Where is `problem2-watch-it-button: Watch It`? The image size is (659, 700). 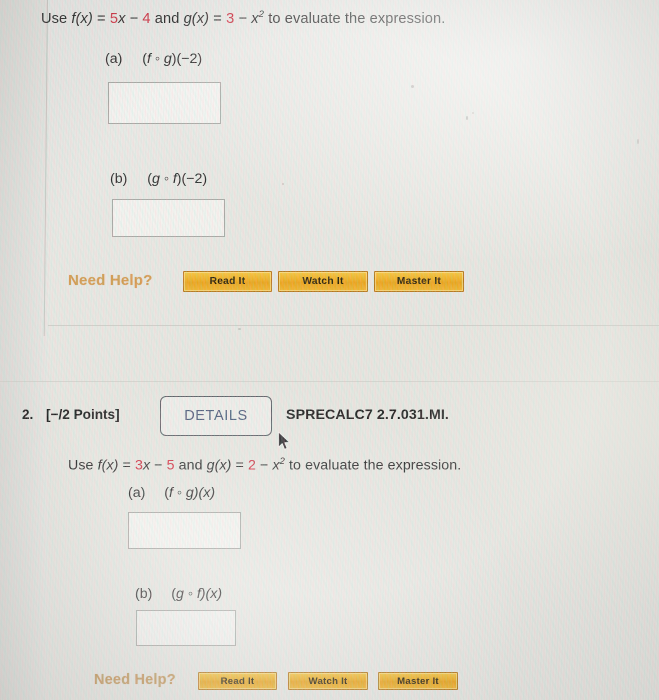
problem2-watch-it-button: Watch It is located at coordinates (328, 681).